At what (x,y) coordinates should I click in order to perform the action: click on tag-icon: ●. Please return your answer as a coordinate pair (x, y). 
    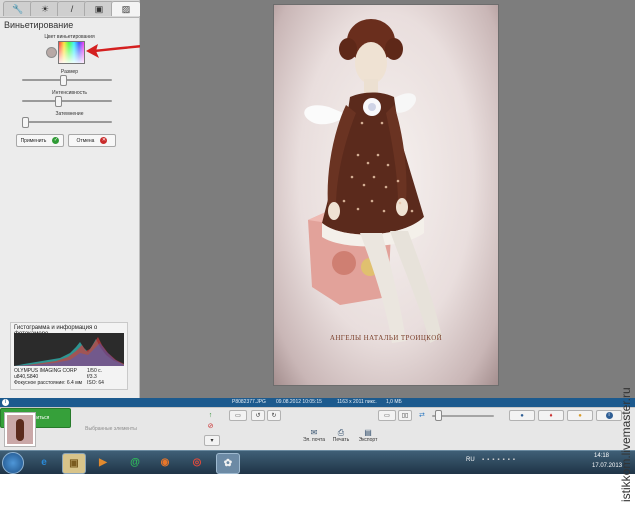
    Looking at the image, I should click on (580, 415).